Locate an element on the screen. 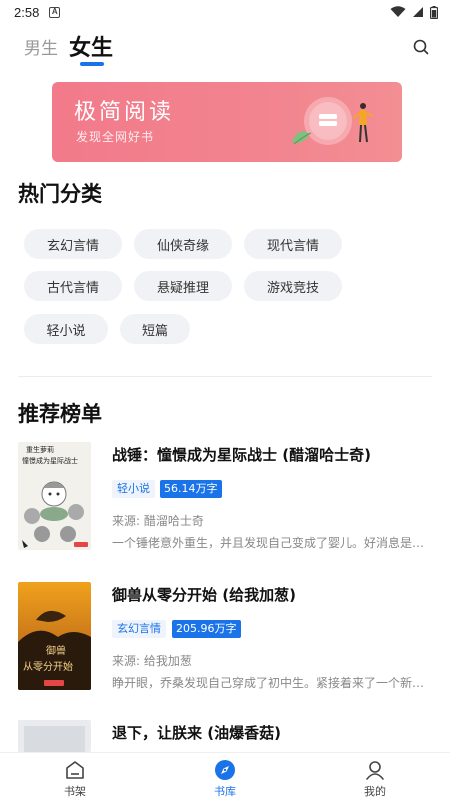 This screenshot has height=800, width=450. battery-icon is located at coordinates (434, 12).